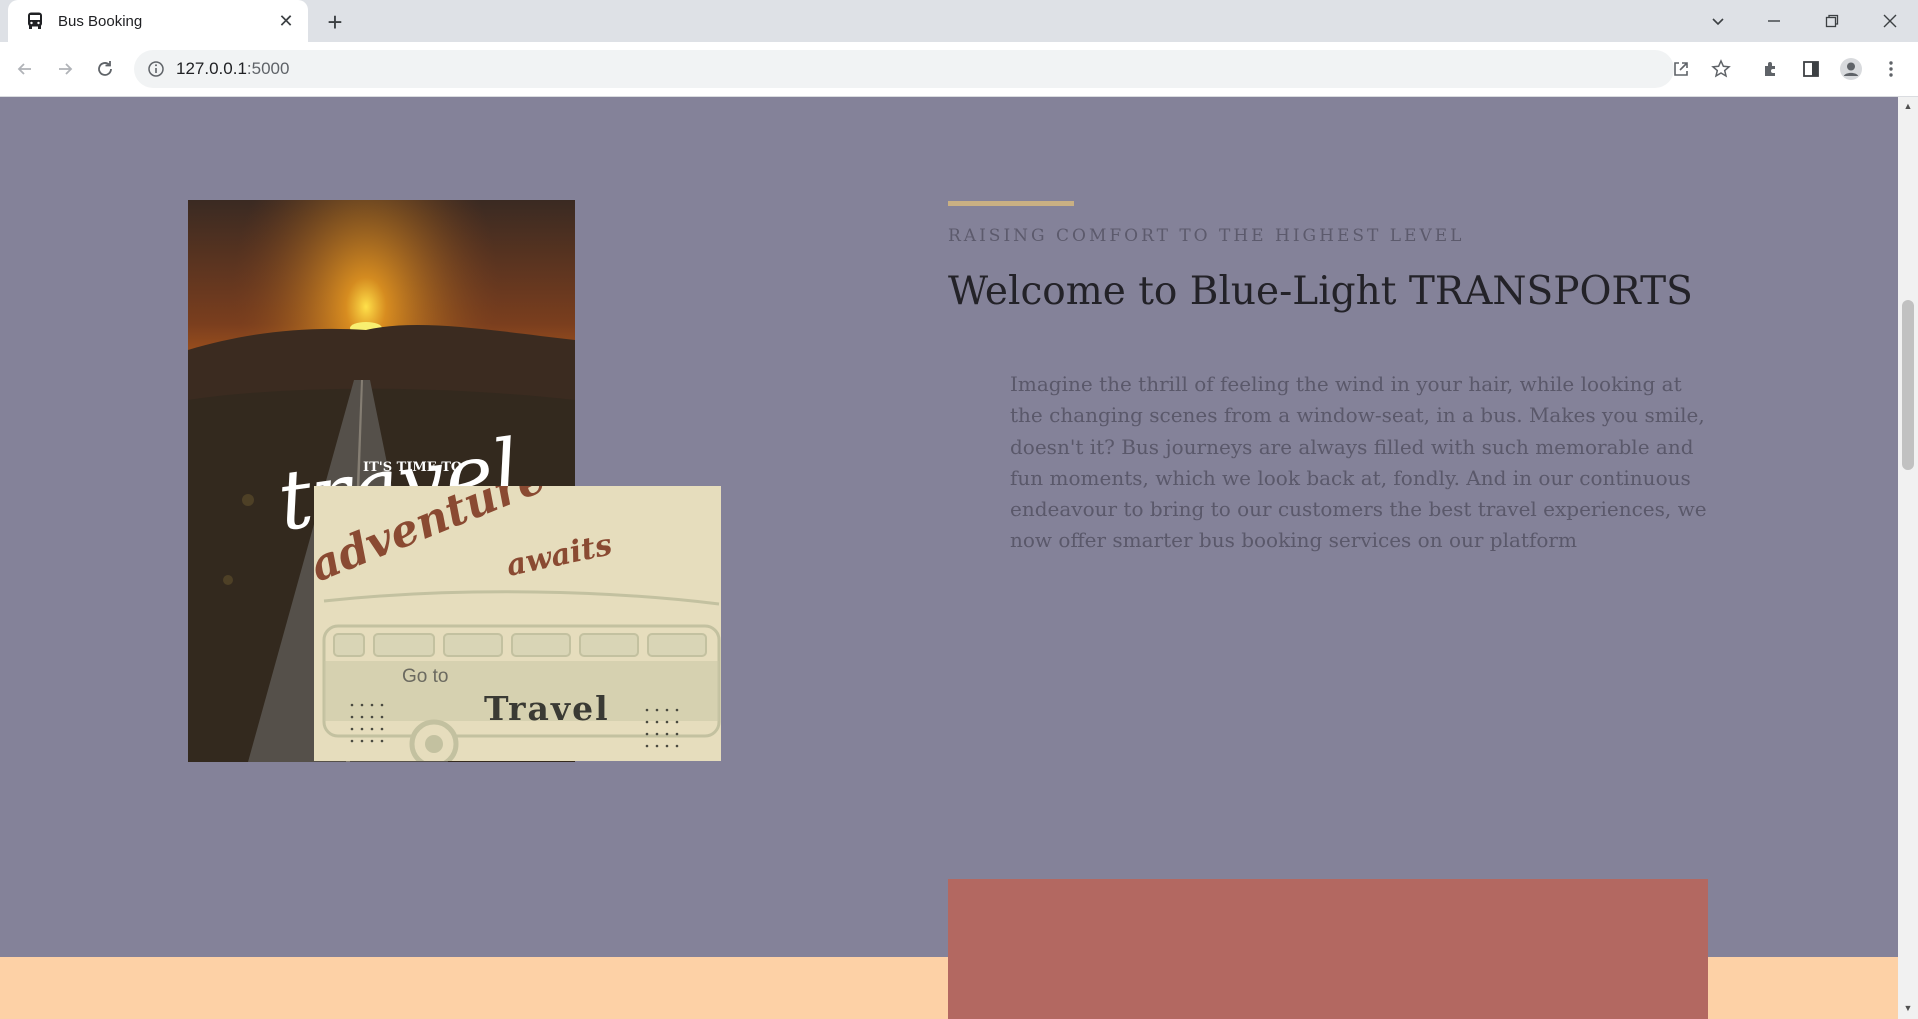 The image size is (1918, 1019). Describe the element at coordinates (1011, 203) in the screenshot. I see `accent-divider` at that location.